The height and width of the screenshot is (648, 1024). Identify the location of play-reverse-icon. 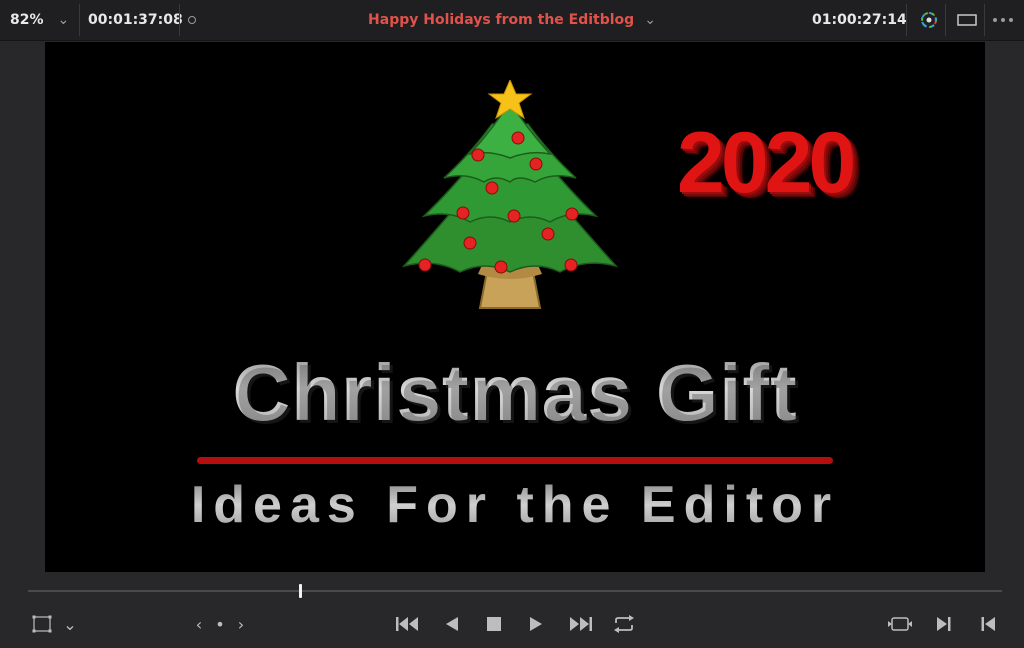
(452, 624).